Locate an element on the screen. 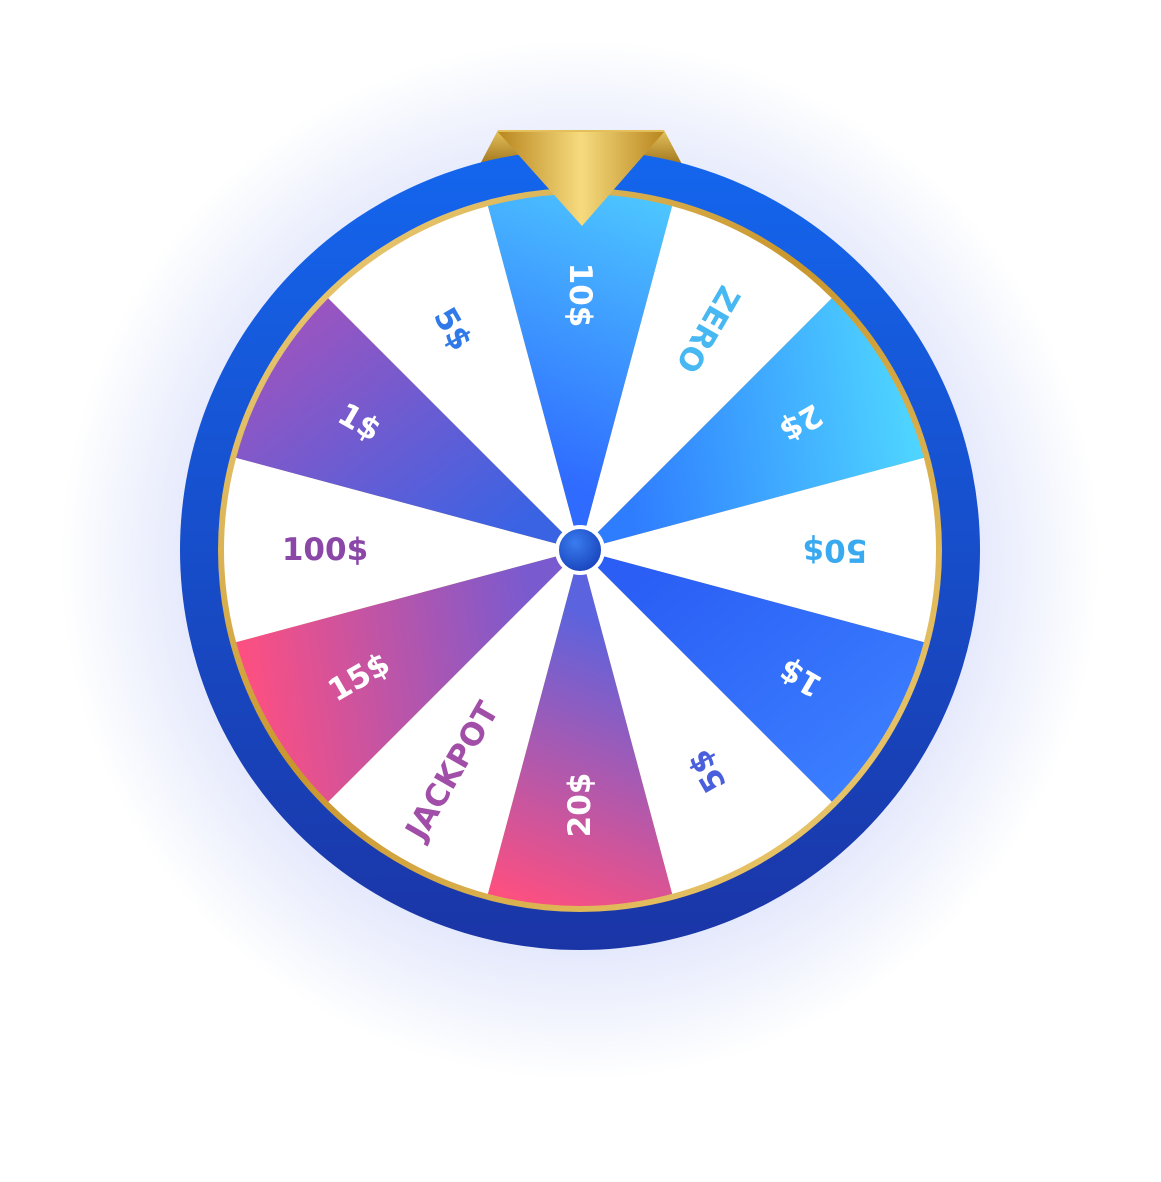 The image size is (1161, 1182). center-hub-icon is located at coordinates (580, 550).